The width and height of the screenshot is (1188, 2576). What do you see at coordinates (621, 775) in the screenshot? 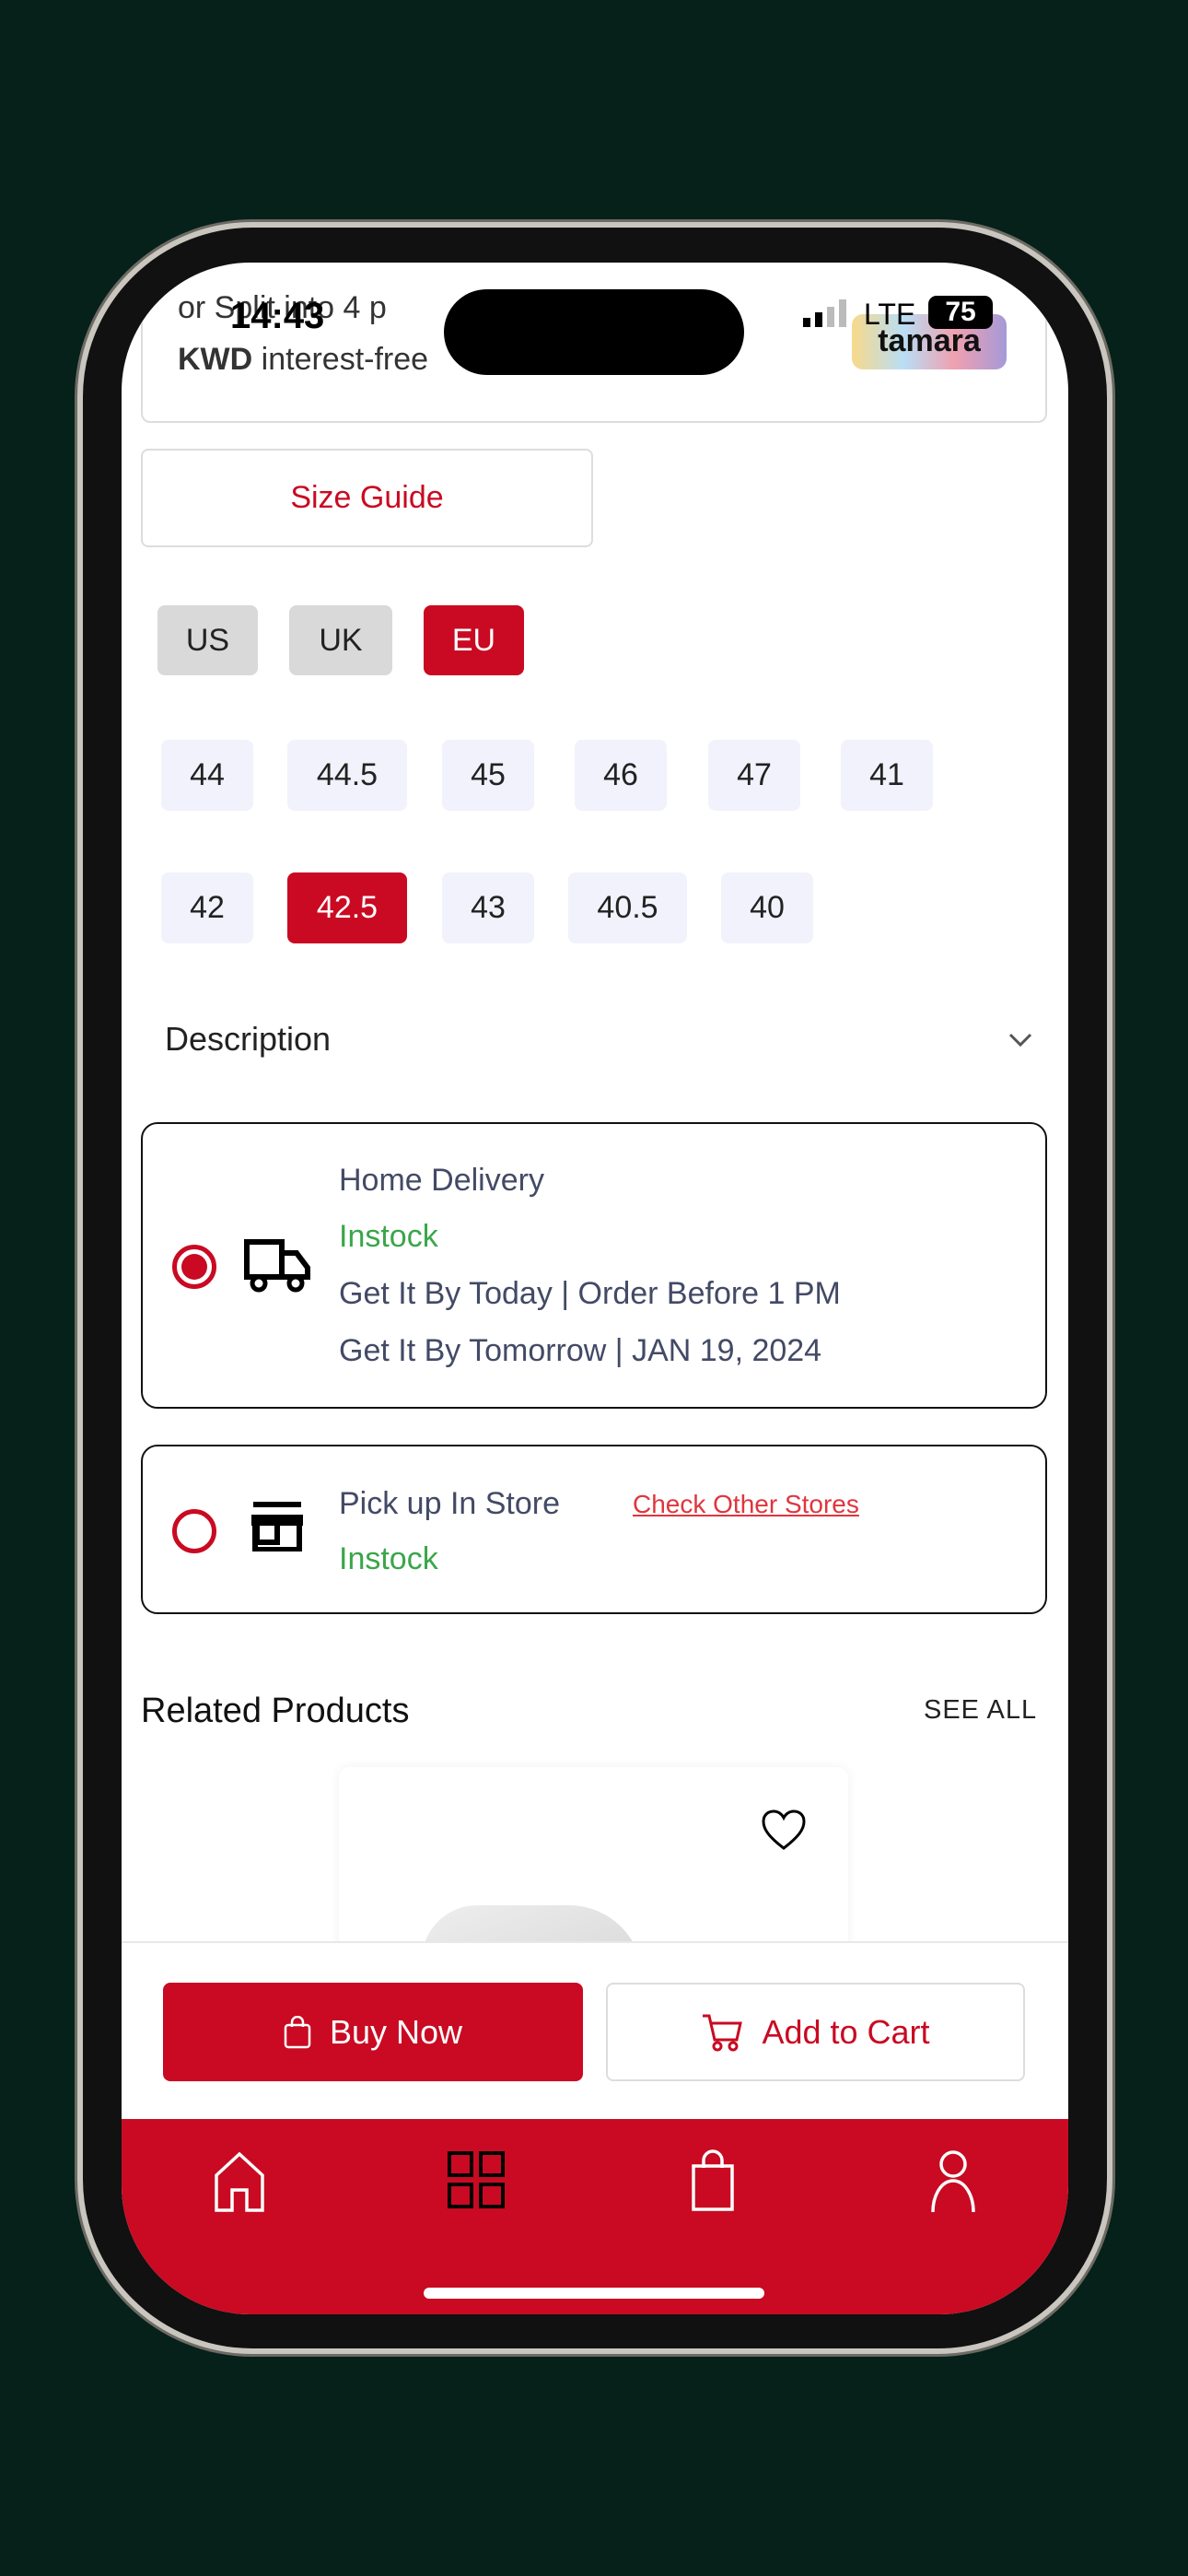
I see `size-option: 46` at bounding box center [621, 775].